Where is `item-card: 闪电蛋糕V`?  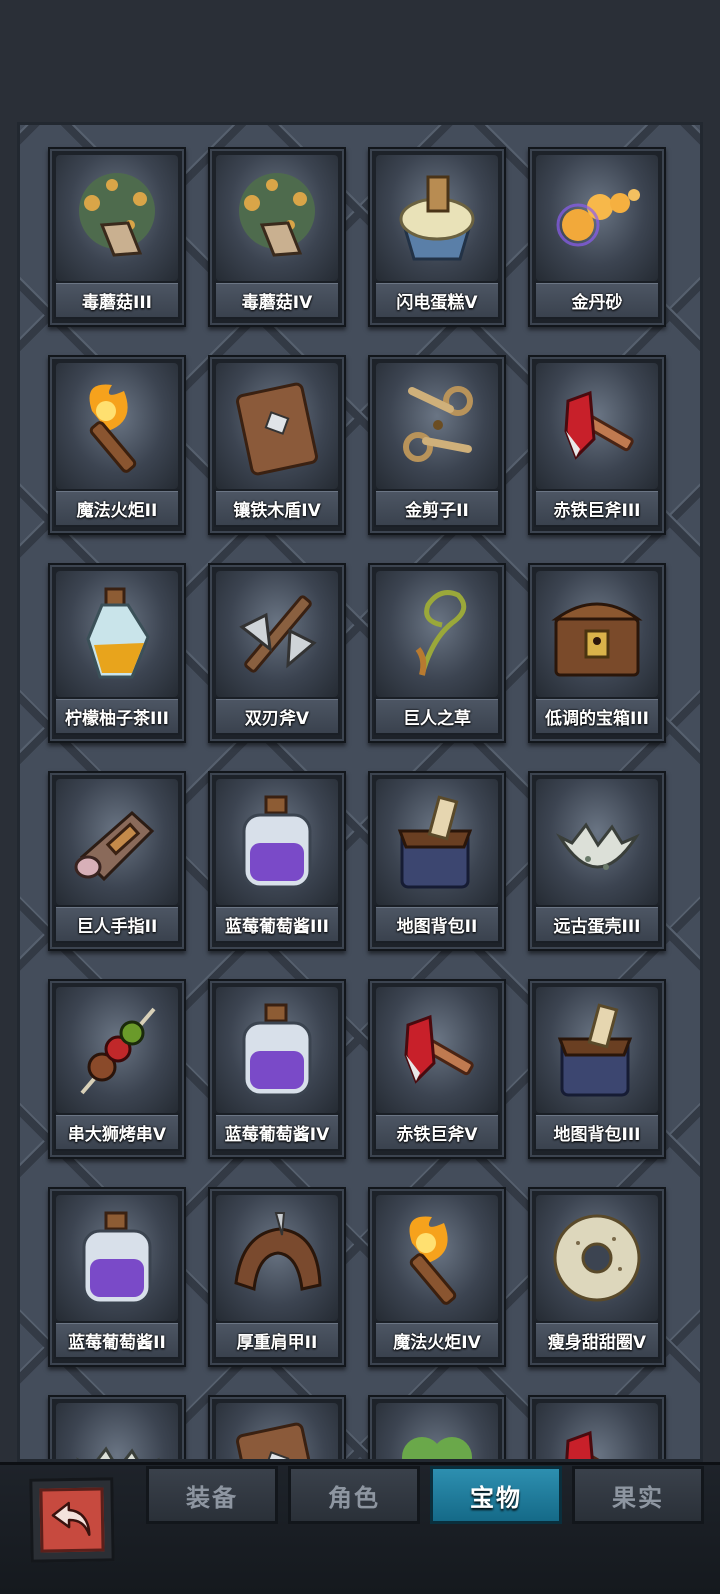 item-card: 闪电蛋糕V is located at coordinates (437, 237).